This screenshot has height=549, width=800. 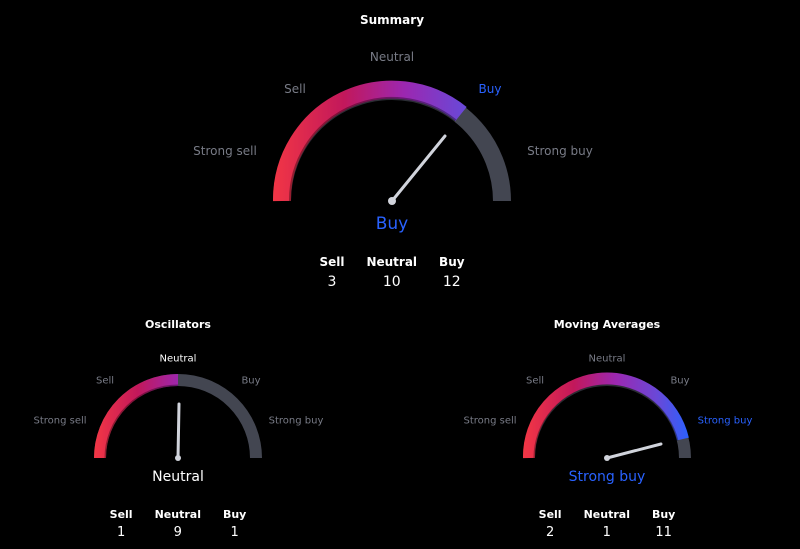 I want to click on moving-averages-verdict: Strong buy, so click(x=607, y=477).